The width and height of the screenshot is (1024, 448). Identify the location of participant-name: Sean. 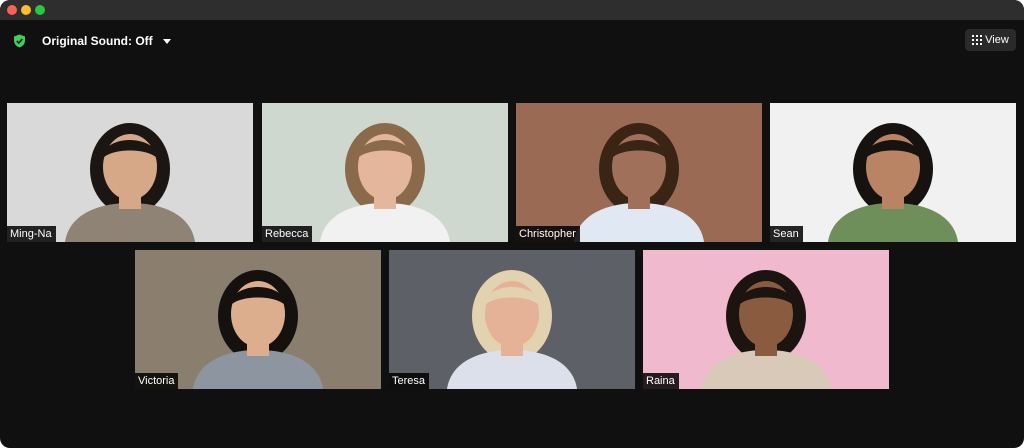
(786, 234).